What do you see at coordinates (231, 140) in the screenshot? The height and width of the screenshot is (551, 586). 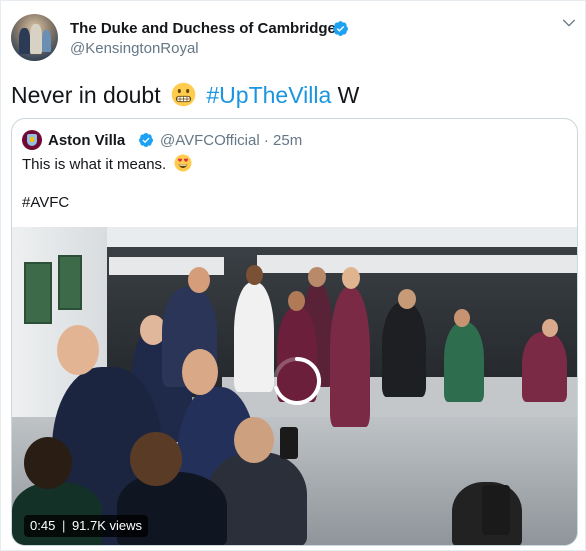 I see `quoted-author-handle: @AVFCOfficial · 25m` at bounding box center [231, 140].